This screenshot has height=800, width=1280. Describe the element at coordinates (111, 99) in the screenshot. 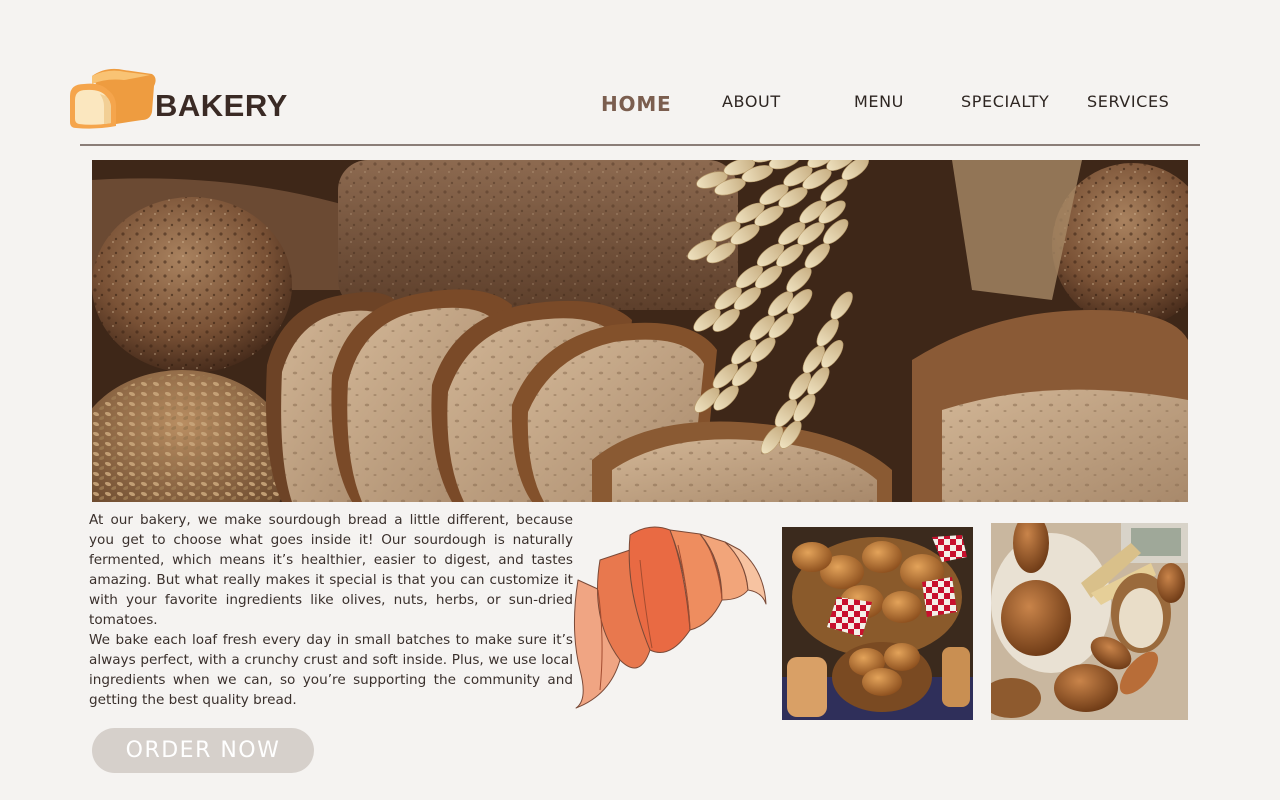

I see `bread-loaf-icon` at that location.